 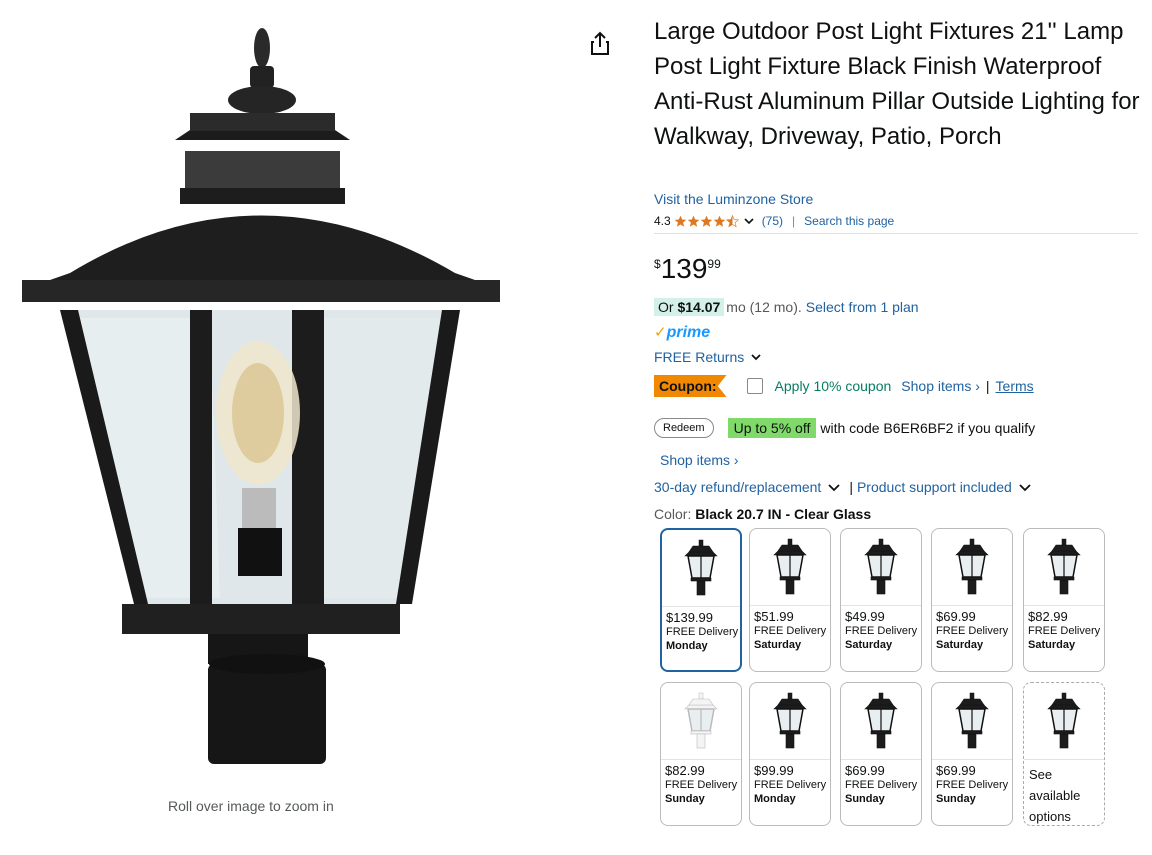 I want to click on color-swatch-option: $82.99 FREE Delivery Saturday, so click(x=1064, y=600).